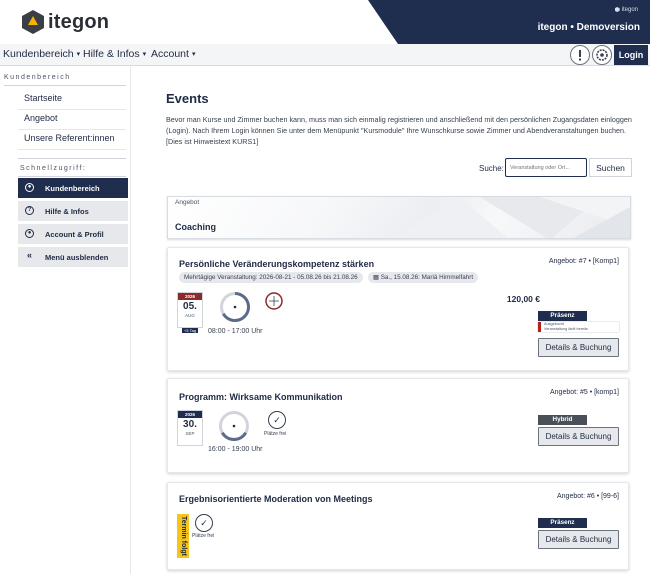 This screenshot has height=574, width=650. I want to click on settings-button, so click(602, 55).